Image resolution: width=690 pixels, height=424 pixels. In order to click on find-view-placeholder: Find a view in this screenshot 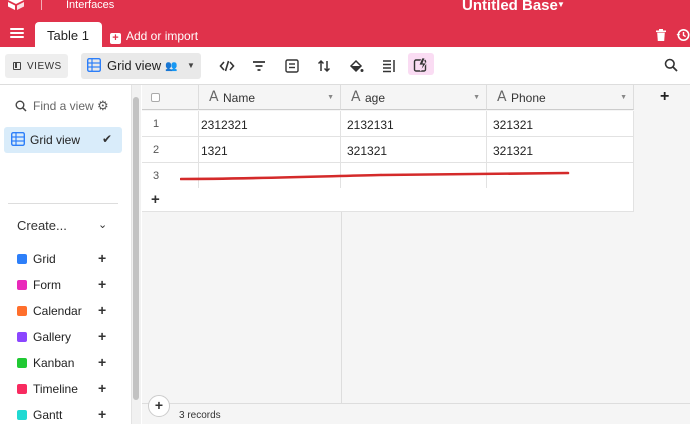, I will do `click(63, 106)`.